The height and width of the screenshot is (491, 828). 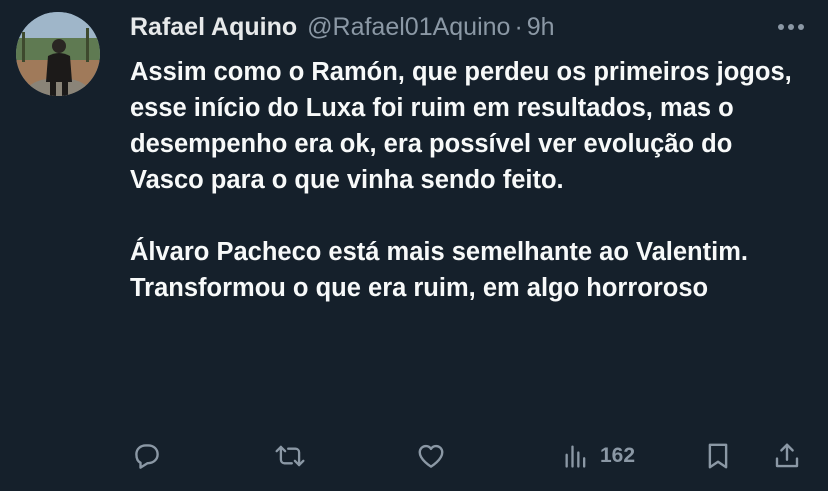 What do you see at coordinates (541, 27) in the screenshot?
I see `timestamp: 9h` at bounding box center [541, 27].